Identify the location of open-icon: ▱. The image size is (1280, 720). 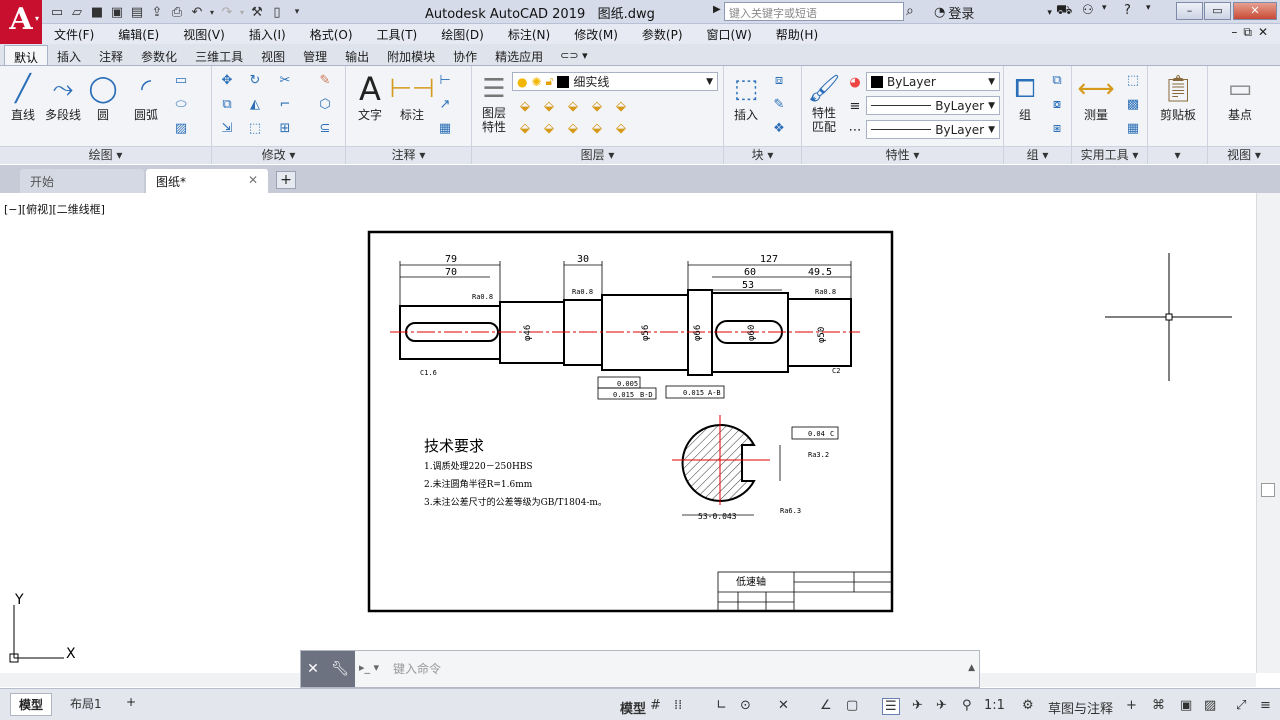
(77, 12).